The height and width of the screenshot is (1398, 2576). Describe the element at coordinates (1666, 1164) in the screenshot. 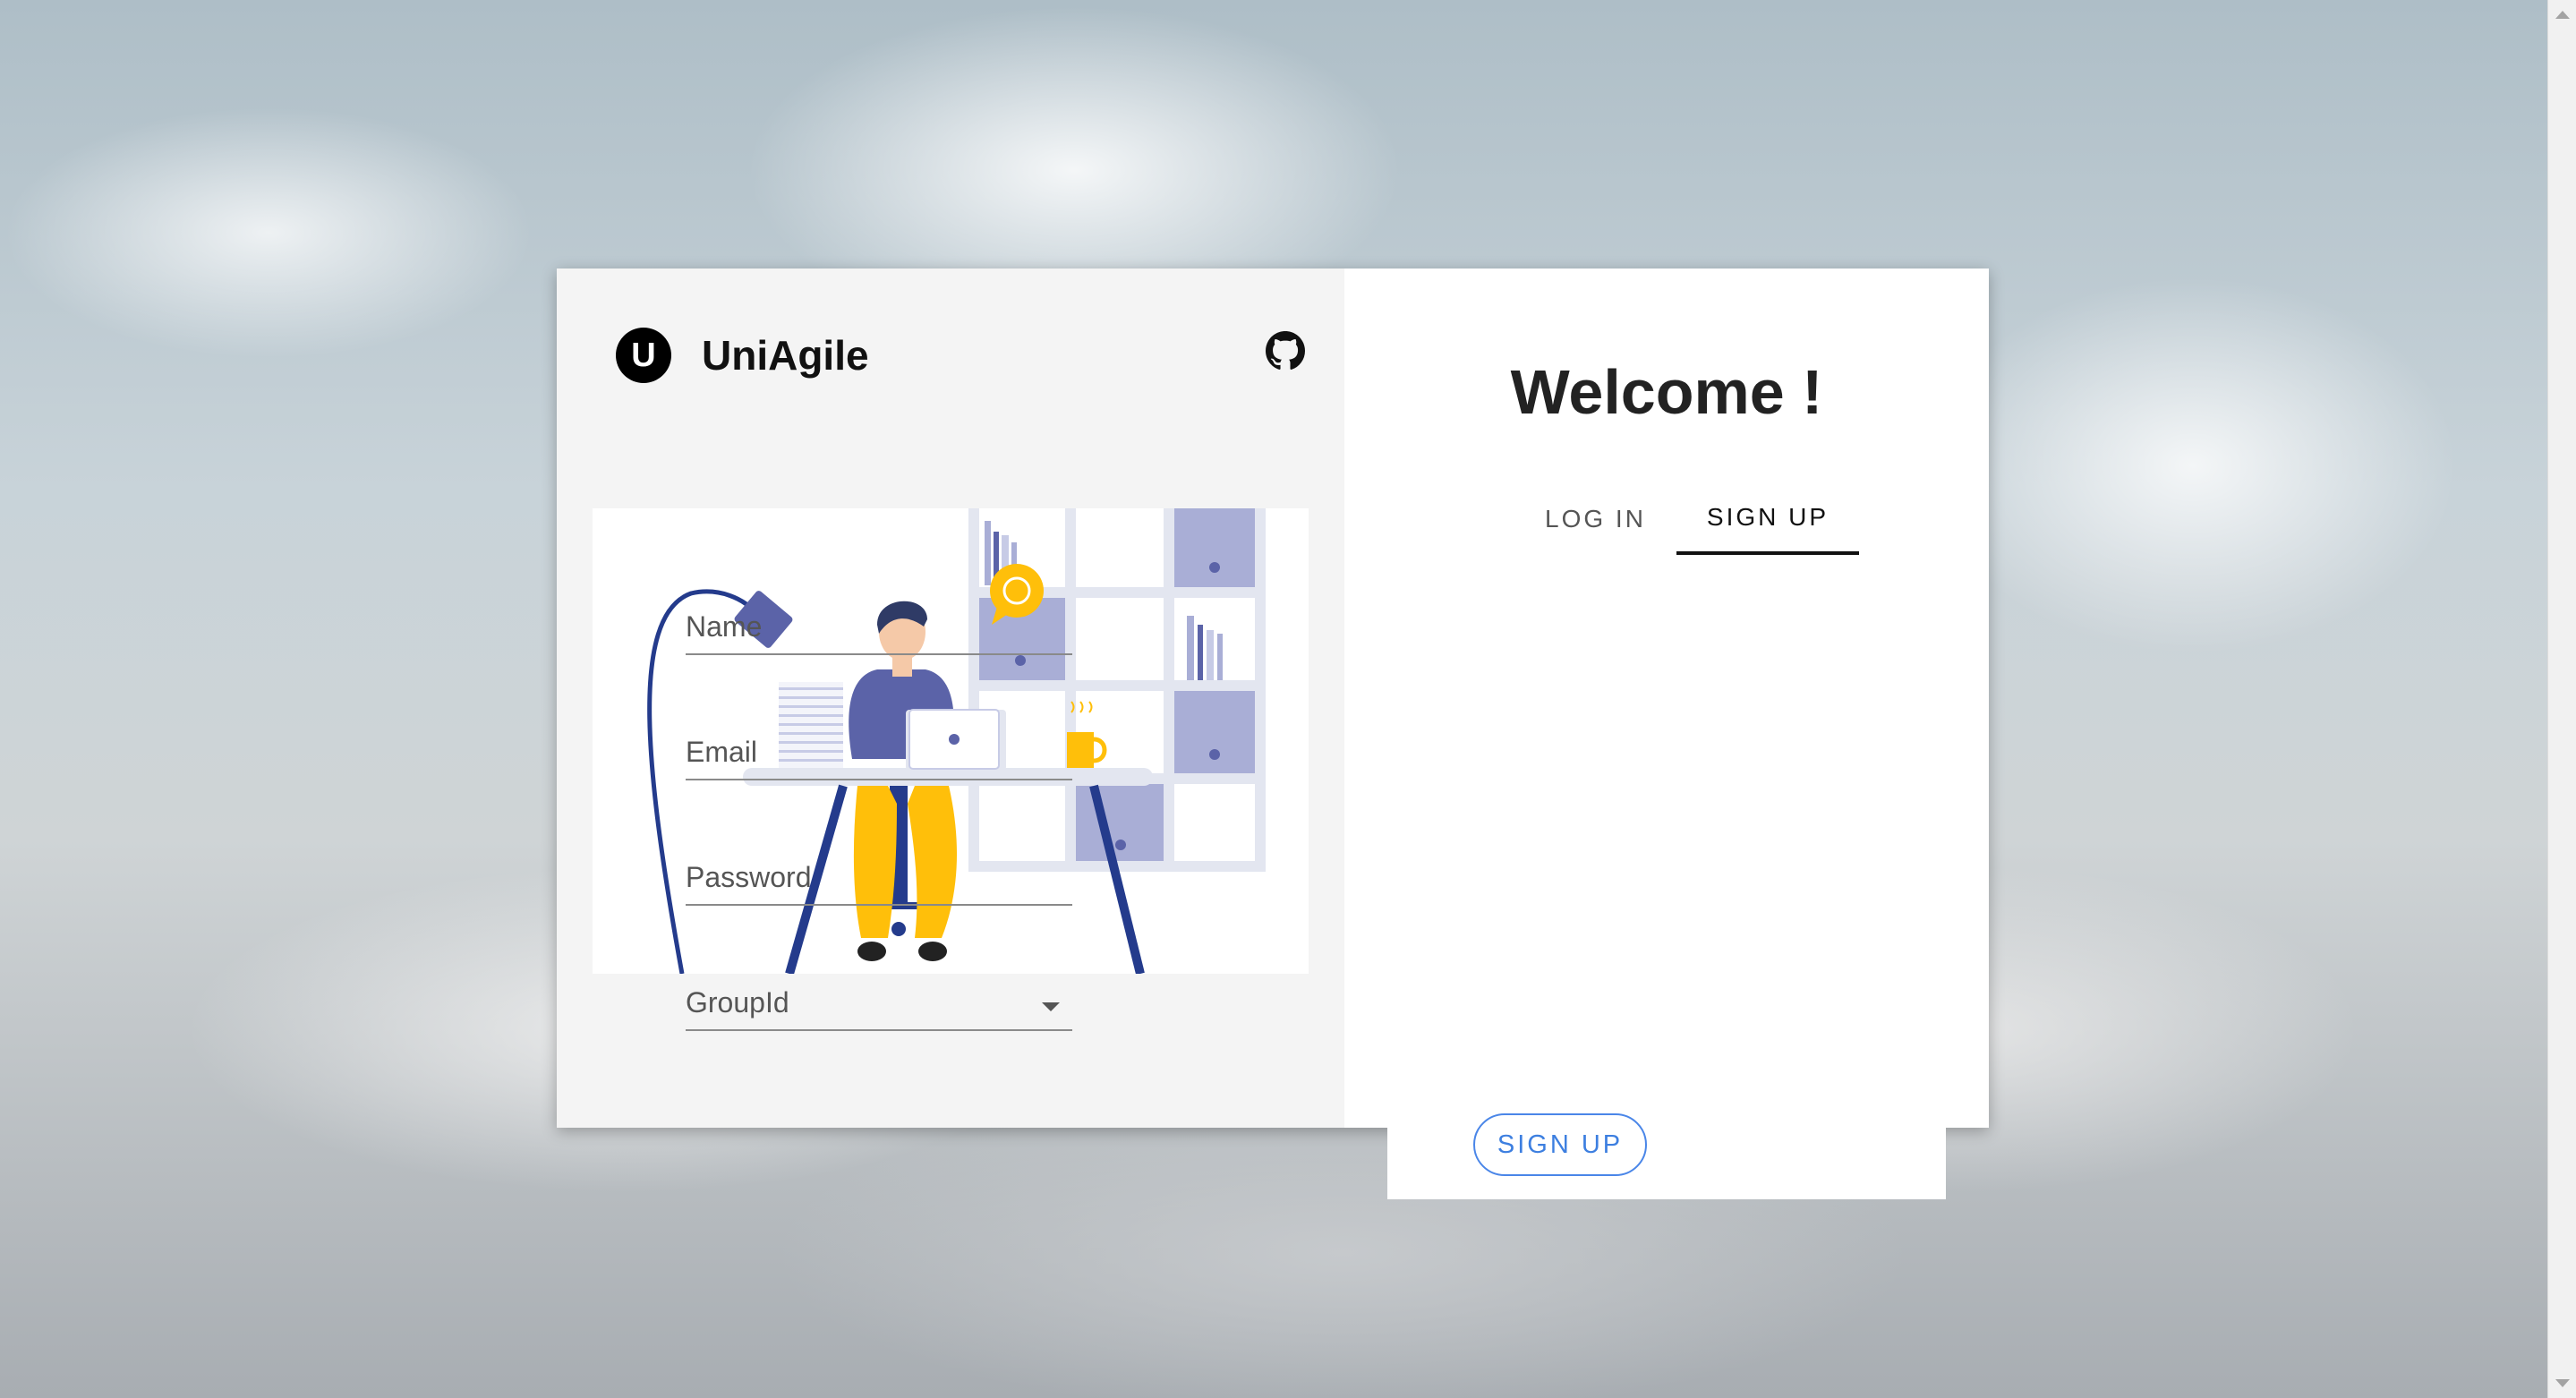

I see `form-overflow-panel` at that location.